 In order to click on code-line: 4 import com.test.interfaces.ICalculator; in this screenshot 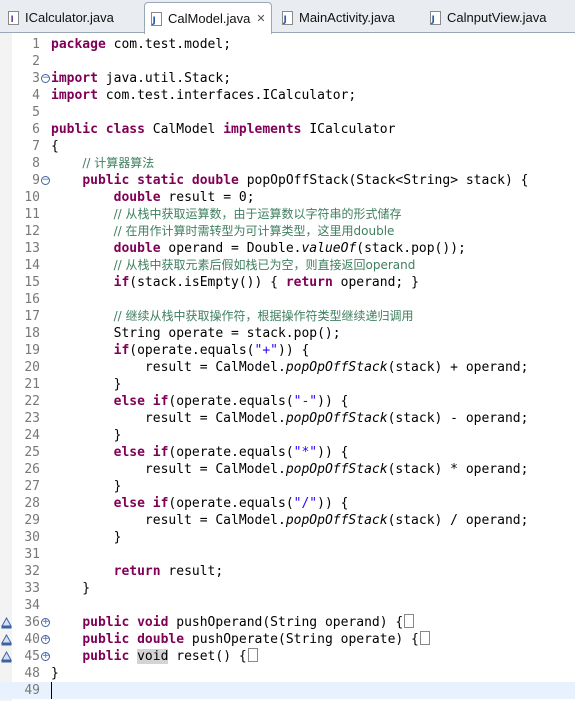, I will do `click(287, 95)`.